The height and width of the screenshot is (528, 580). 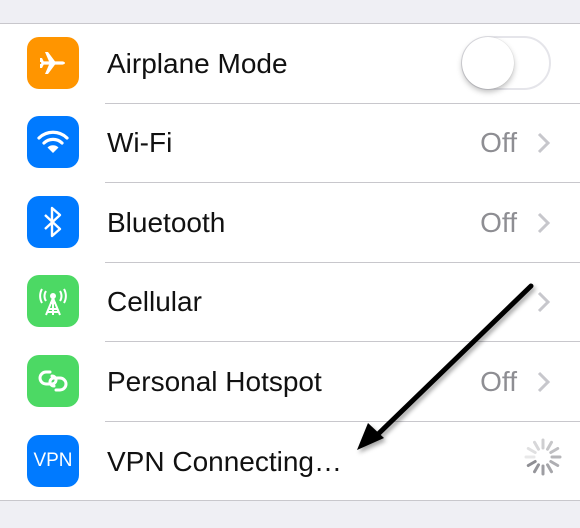 What do you see at coordinates (53, 63) in the screenshot?
I see `airplane-icon` at bounding box center [53, 63].